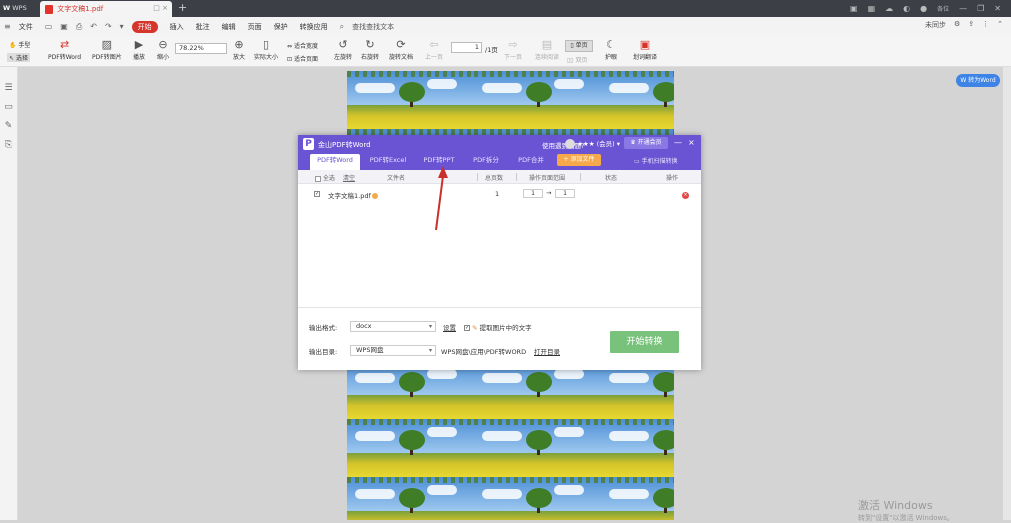 This screenshot has width=1011, height=523. I want to click on rotate-document-label: 旋转文档, so click(401, 57).